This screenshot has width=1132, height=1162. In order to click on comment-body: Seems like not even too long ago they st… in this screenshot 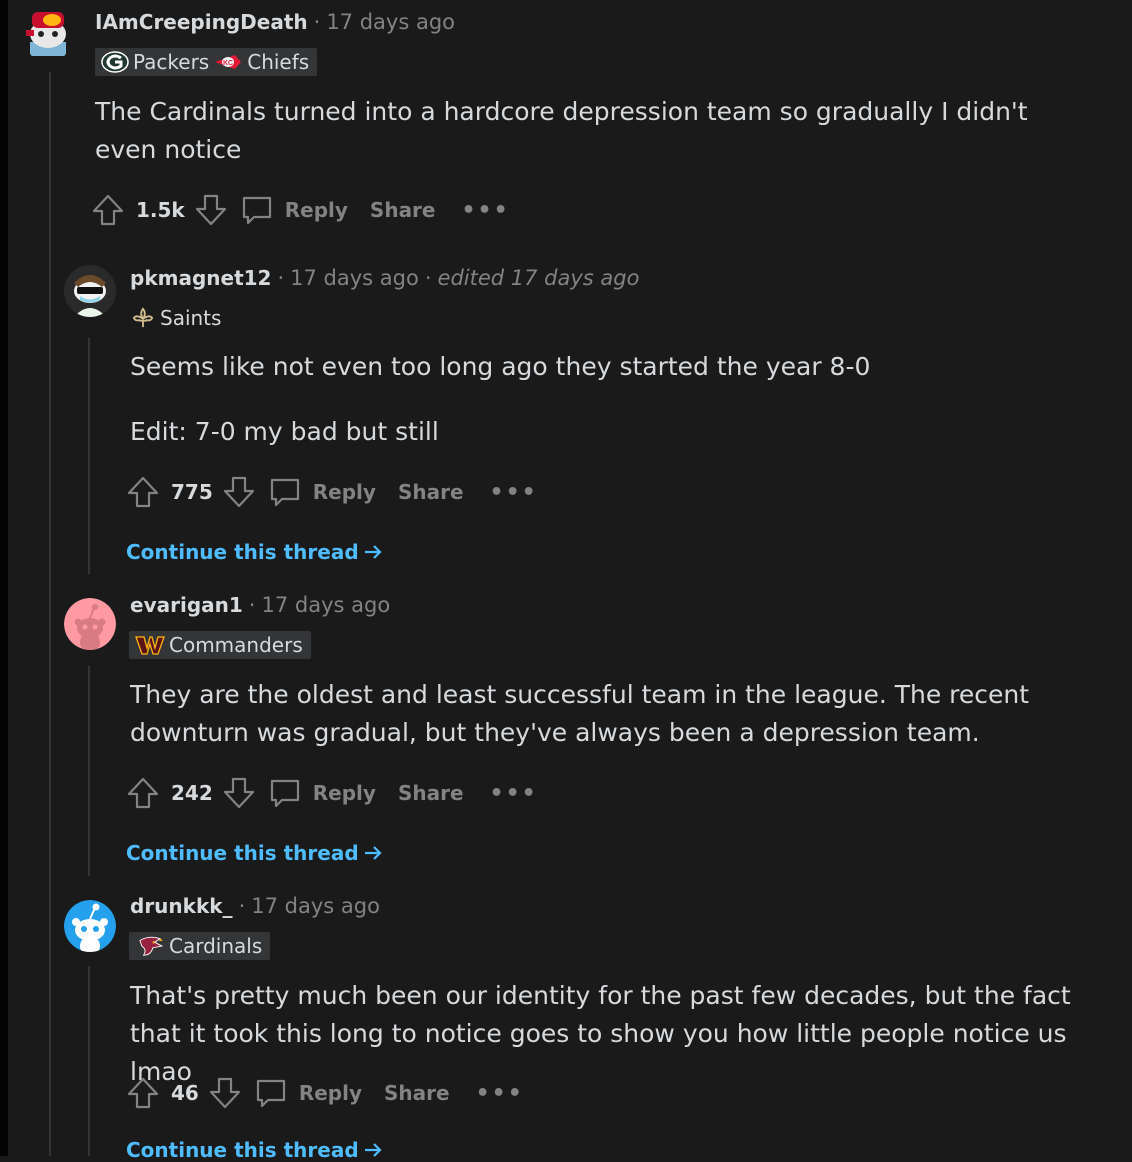, I will do `click(620, 399)`.